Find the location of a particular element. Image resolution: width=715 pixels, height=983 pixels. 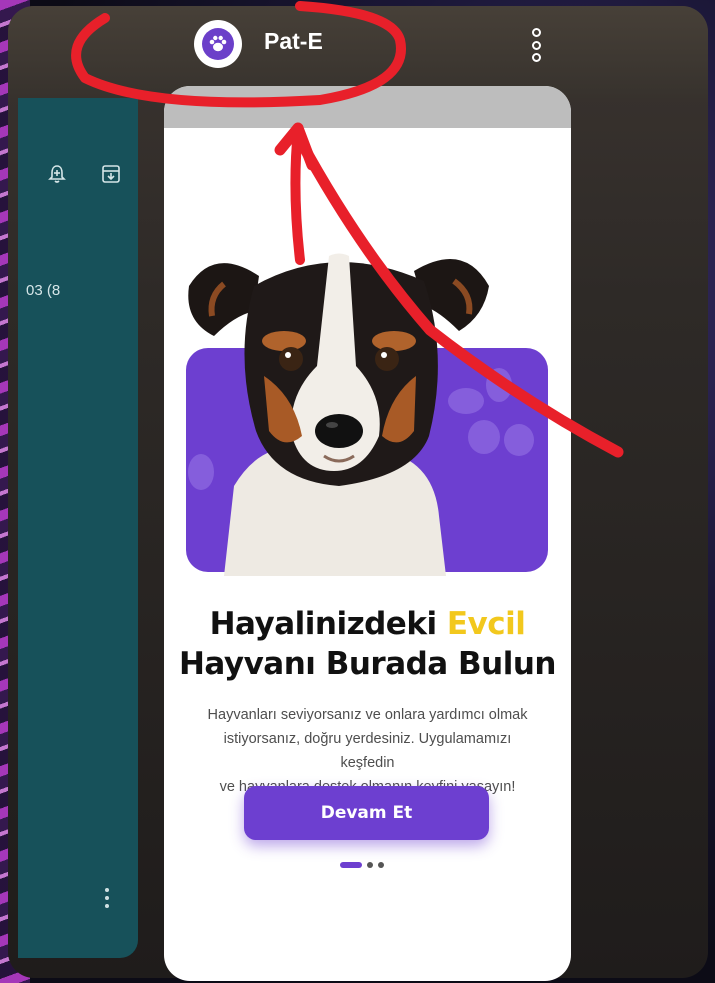

headline-accent: Evcil is located at coordinates (486, 624).